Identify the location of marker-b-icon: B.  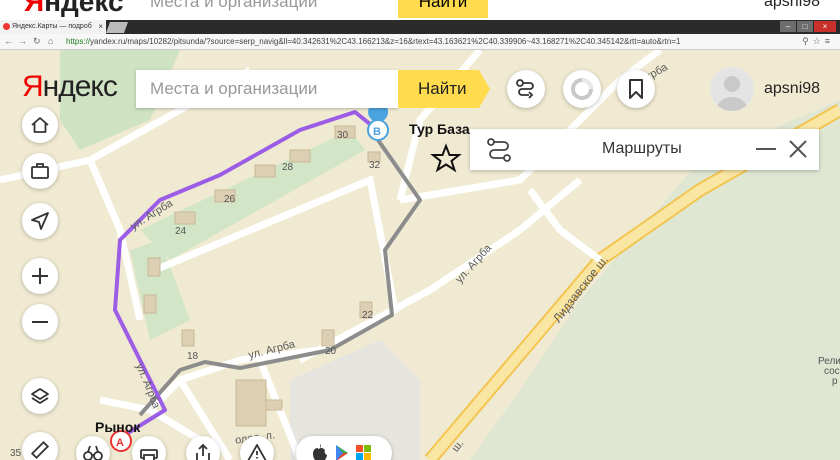
(378, 123).